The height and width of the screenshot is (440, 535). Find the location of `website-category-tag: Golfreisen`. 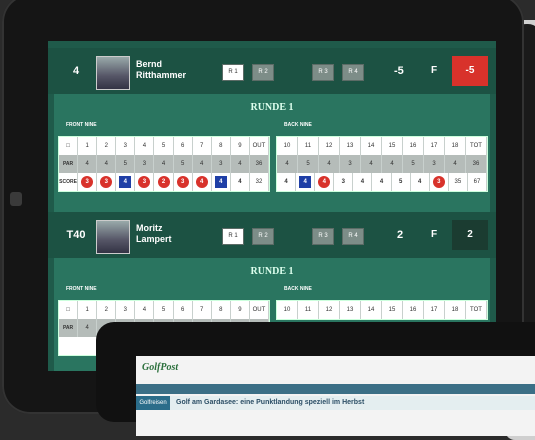

website-category-tag: Golfreisen is located at coordinates (153, 403).